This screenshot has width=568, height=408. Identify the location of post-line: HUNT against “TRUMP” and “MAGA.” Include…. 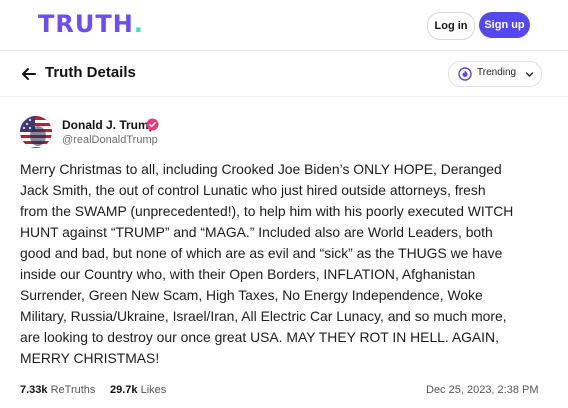
(256, 232).